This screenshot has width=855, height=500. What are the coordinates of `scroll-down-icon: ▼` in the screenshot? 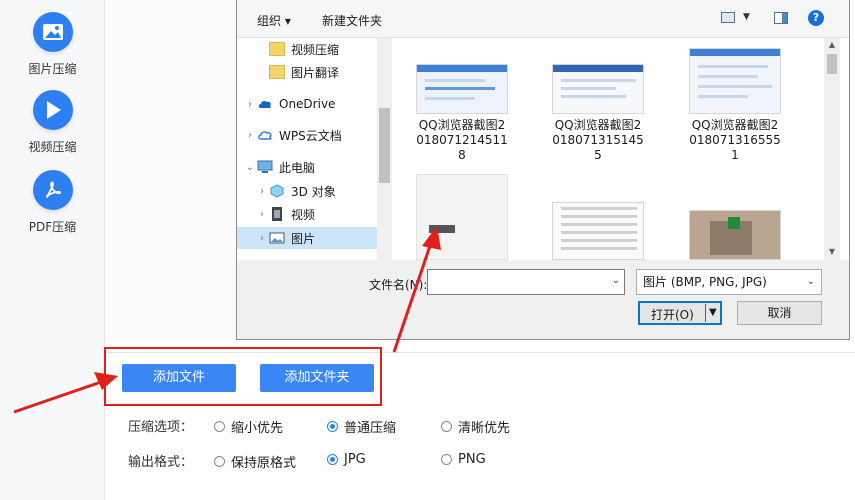 It's located at (832, 252).